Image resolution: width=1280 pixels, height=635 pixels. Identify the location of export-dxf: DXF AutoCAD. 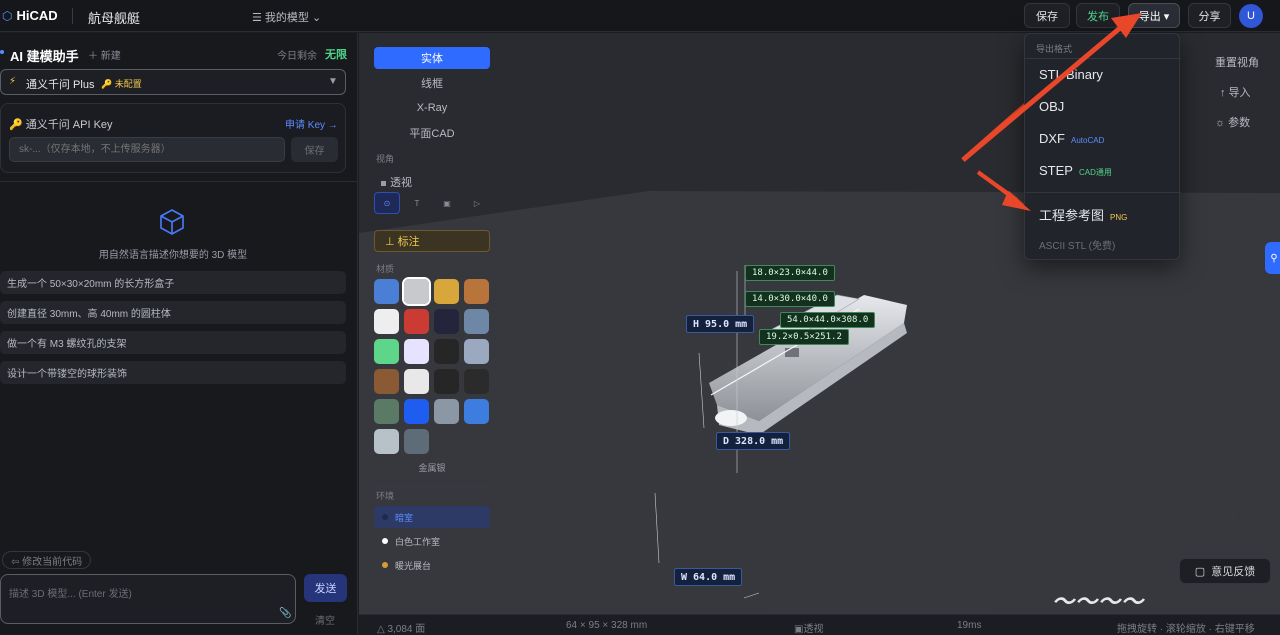
(1071, 138).